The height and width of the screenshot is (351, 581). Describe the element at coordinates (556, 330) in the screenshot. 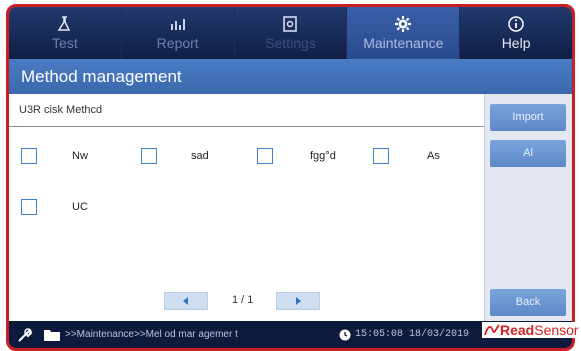

I see `brand-name-b: Sensor` at that location.